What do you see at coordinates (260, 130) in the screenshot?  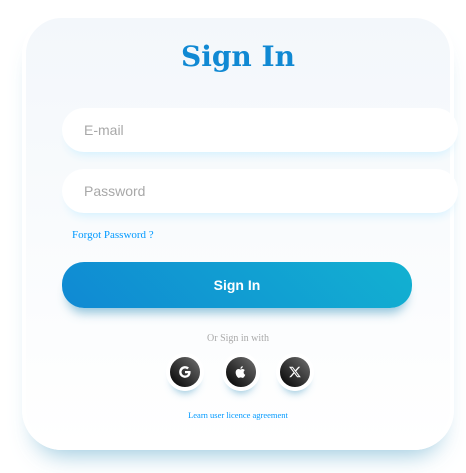 I see `email-field` at bounding box center [260, 130].